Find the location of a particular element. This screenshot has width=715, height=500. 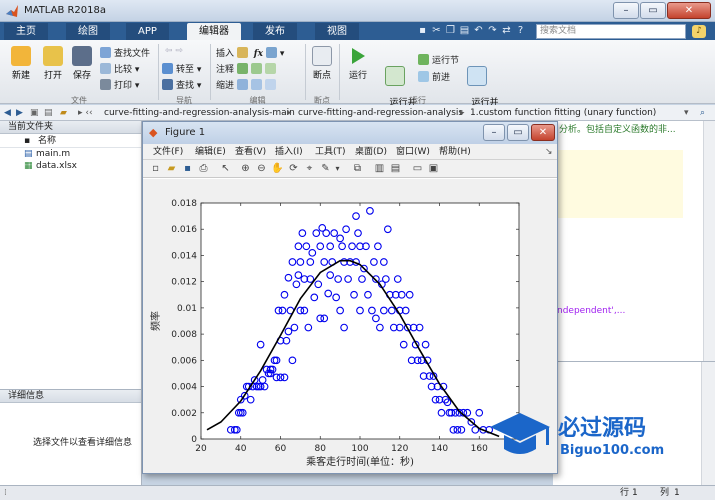

link-plot-icon: ⧉ is located at coordinates (357, 168).